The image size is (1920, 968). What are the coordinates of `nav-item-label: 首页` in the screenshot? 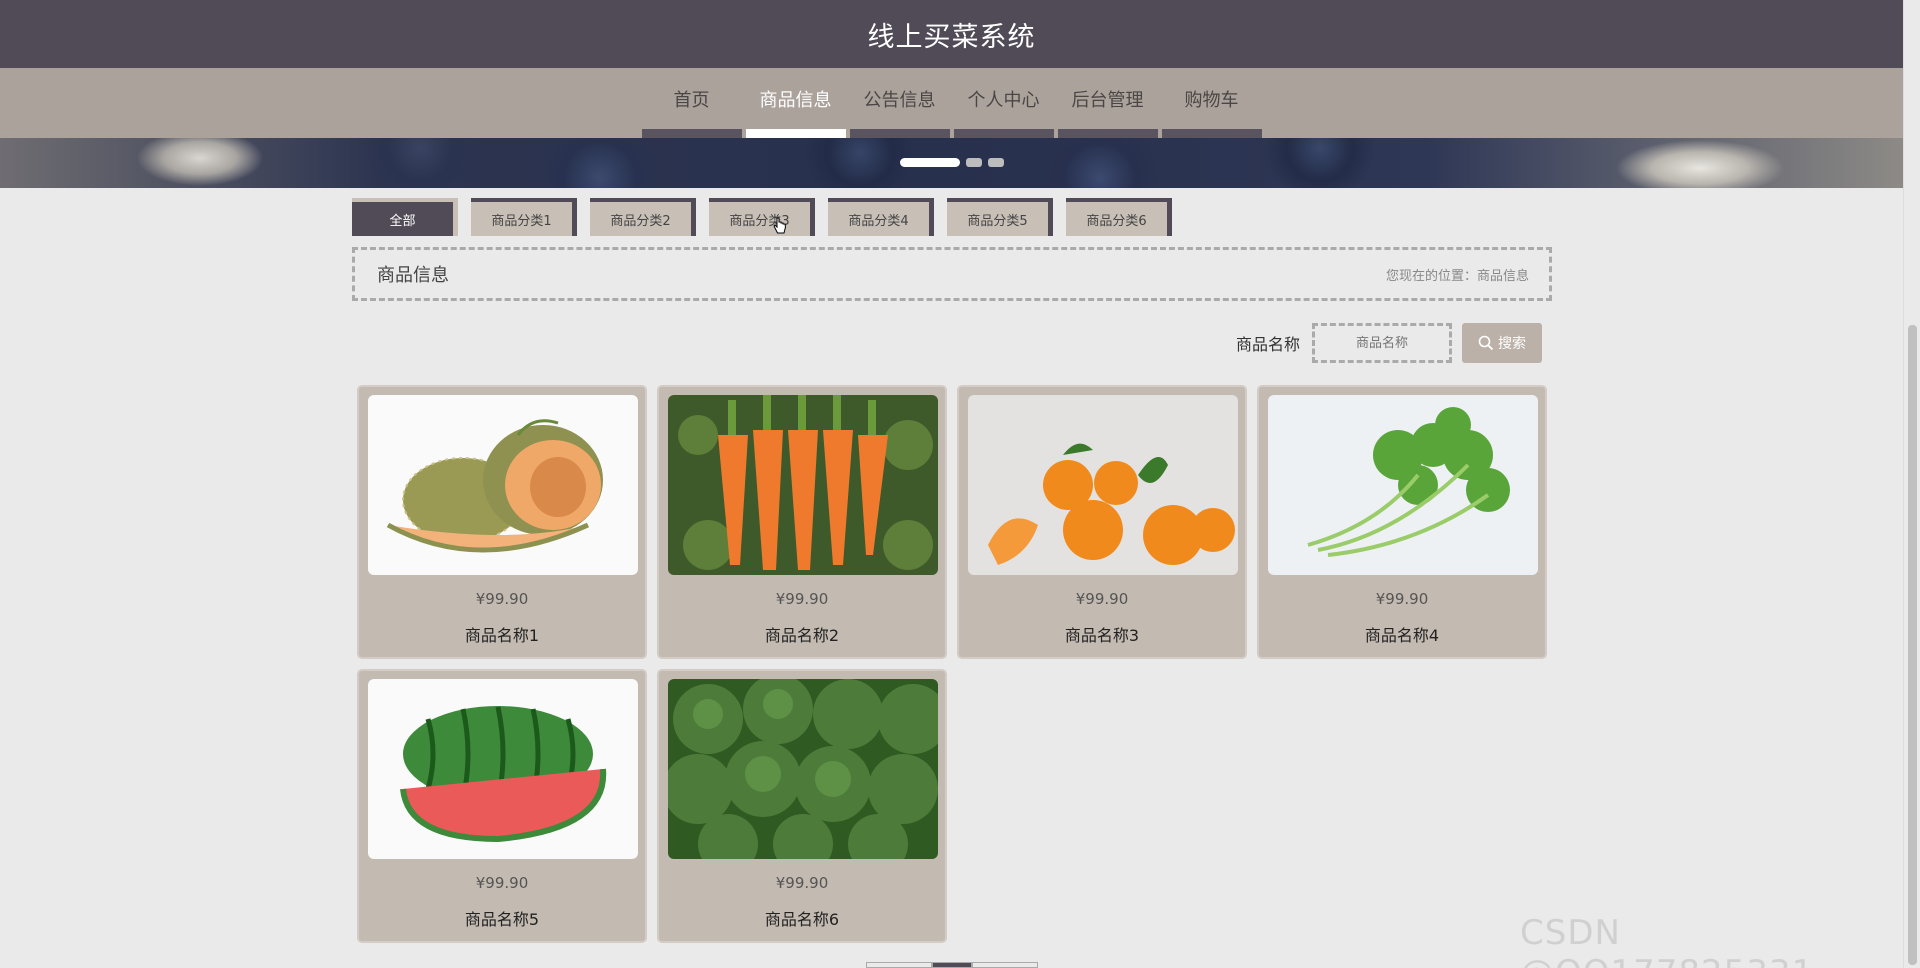 It's located at (691, 100).